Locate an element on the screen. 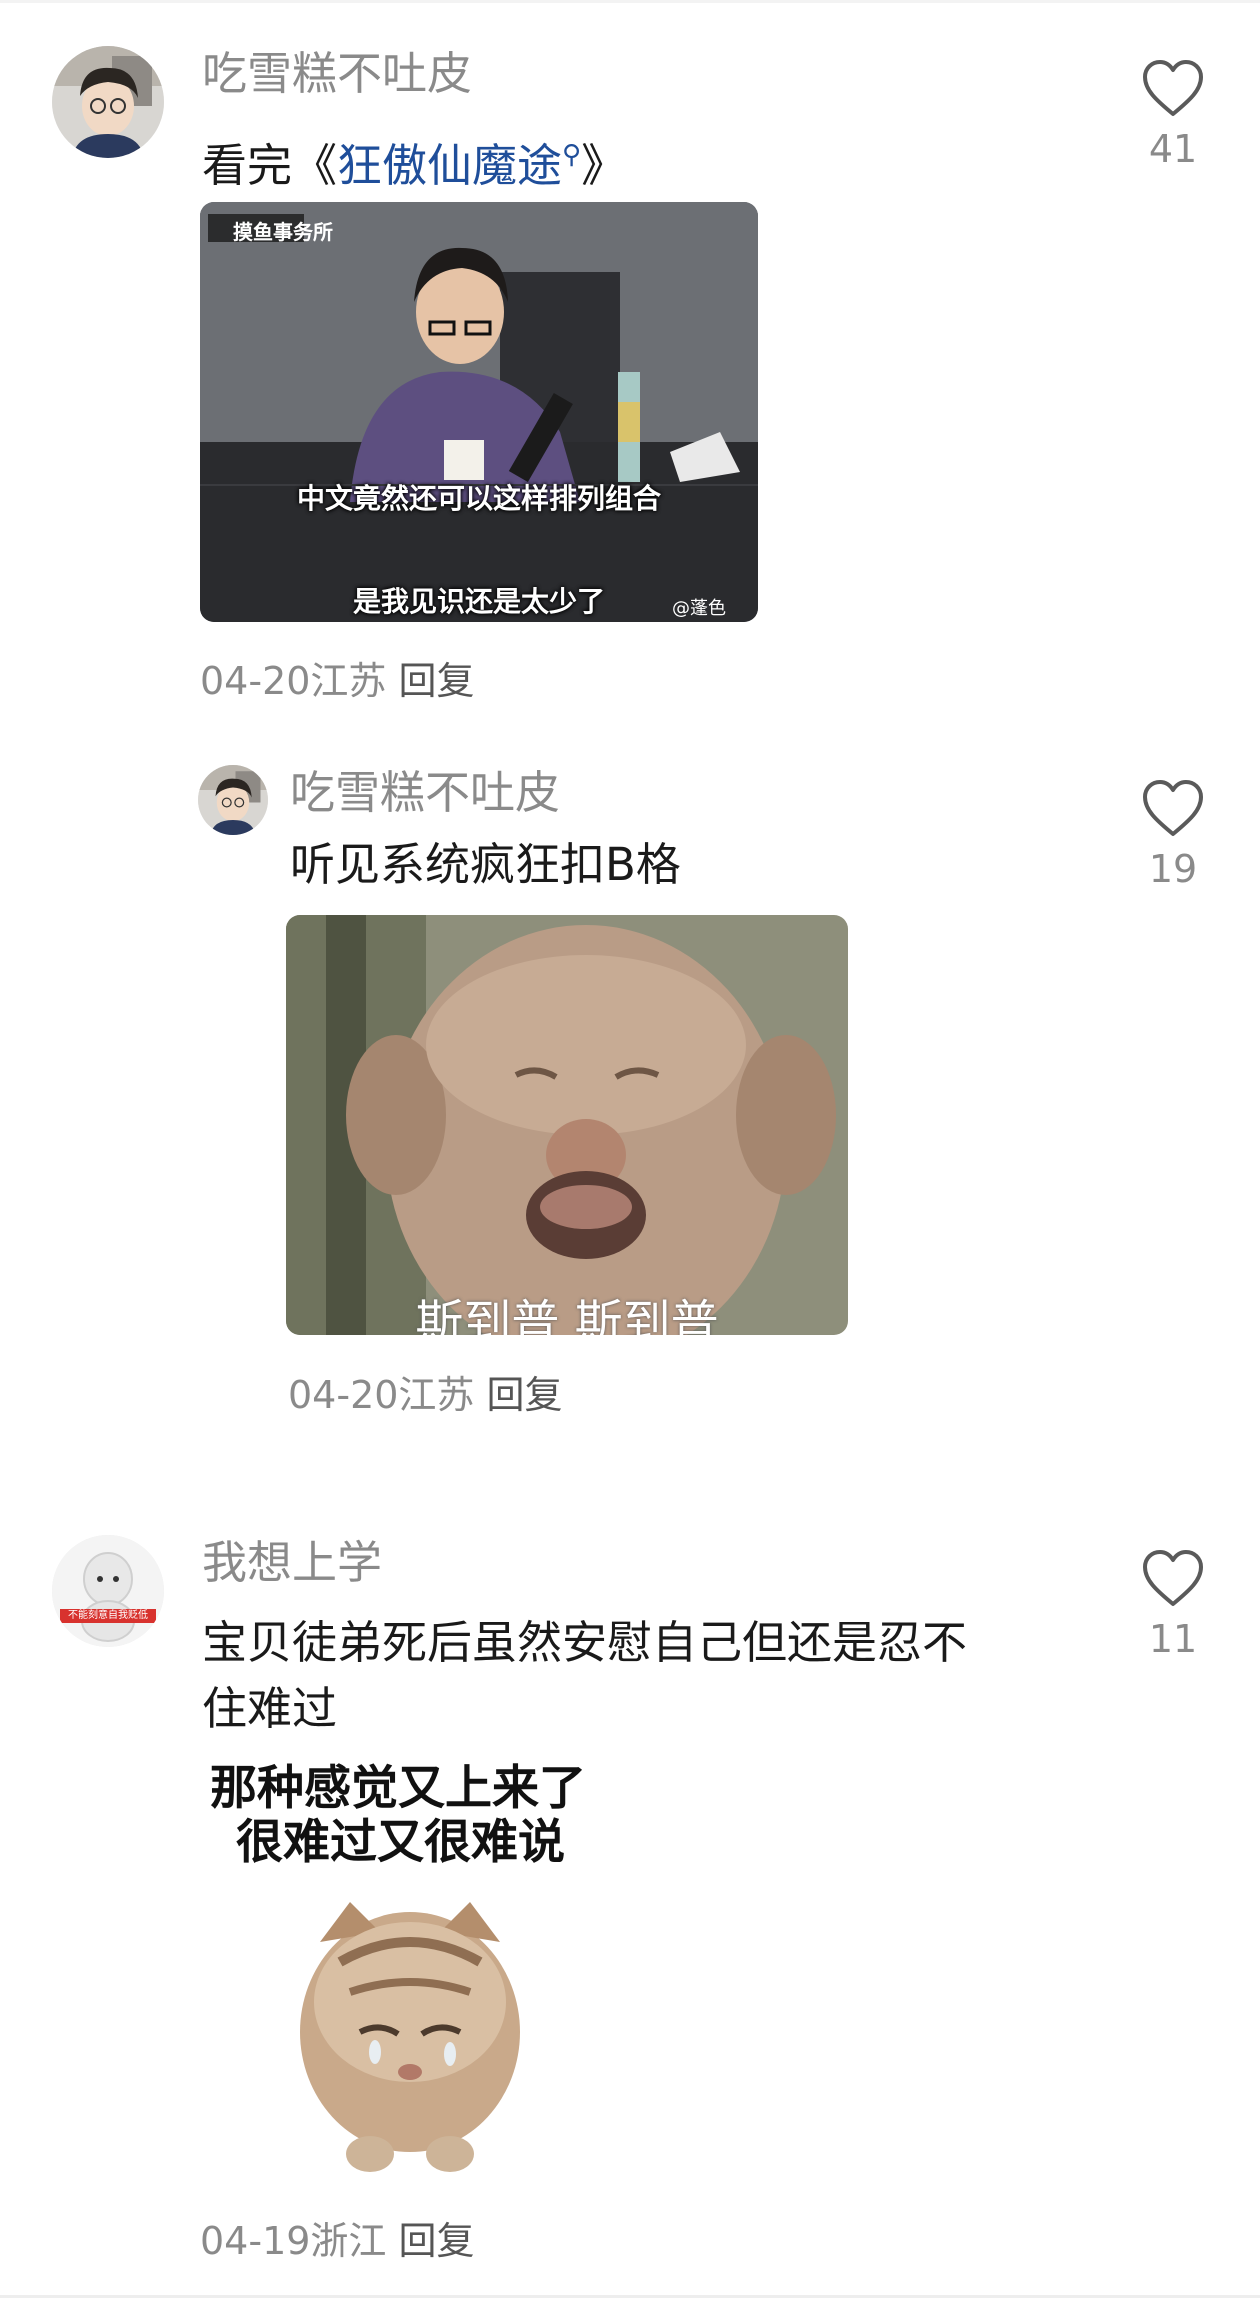  video-still-image is located at coordinates (479, 412).